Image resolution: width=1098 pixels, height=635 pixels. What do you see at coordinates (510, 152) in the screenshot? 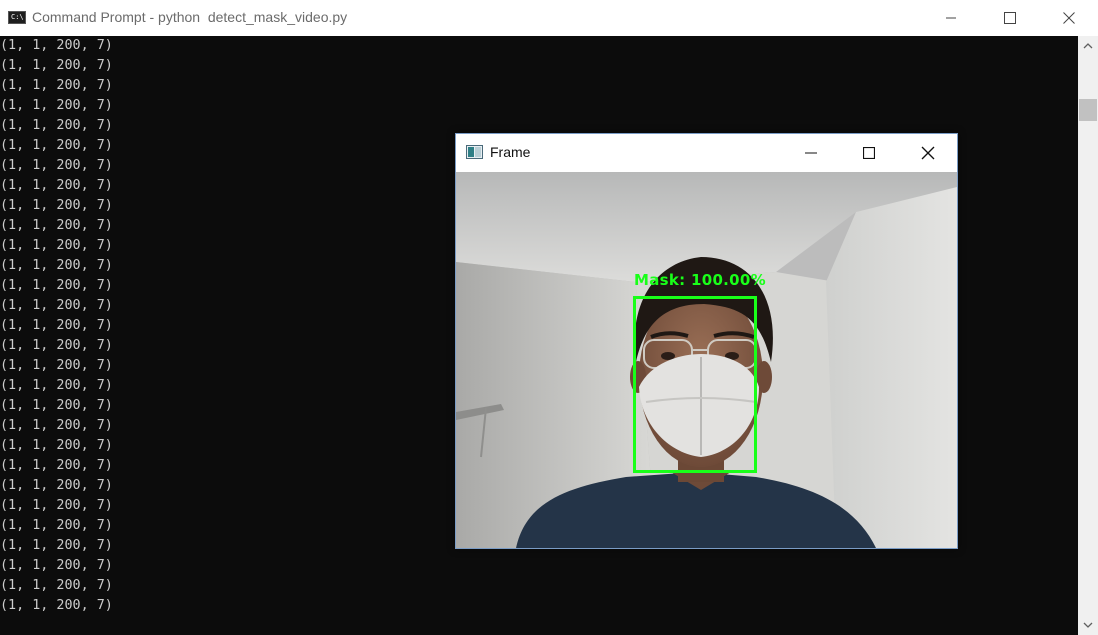
I see `frame-title: Frame` at bounding box center [510, 152].